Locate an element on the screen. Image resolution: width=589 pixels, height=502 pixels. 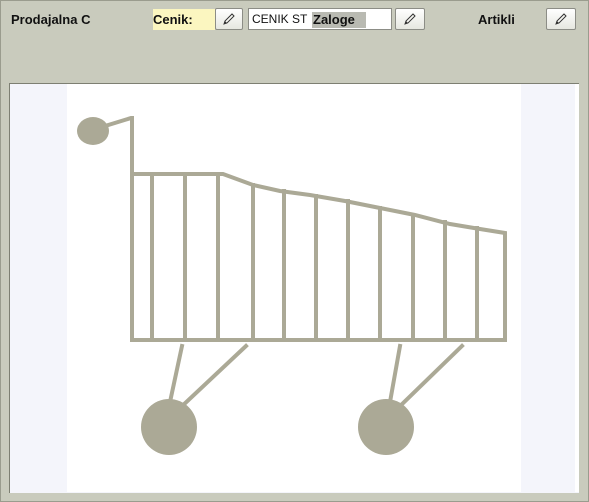
artikli-label: Artikli is located at coordinates (496, 19).